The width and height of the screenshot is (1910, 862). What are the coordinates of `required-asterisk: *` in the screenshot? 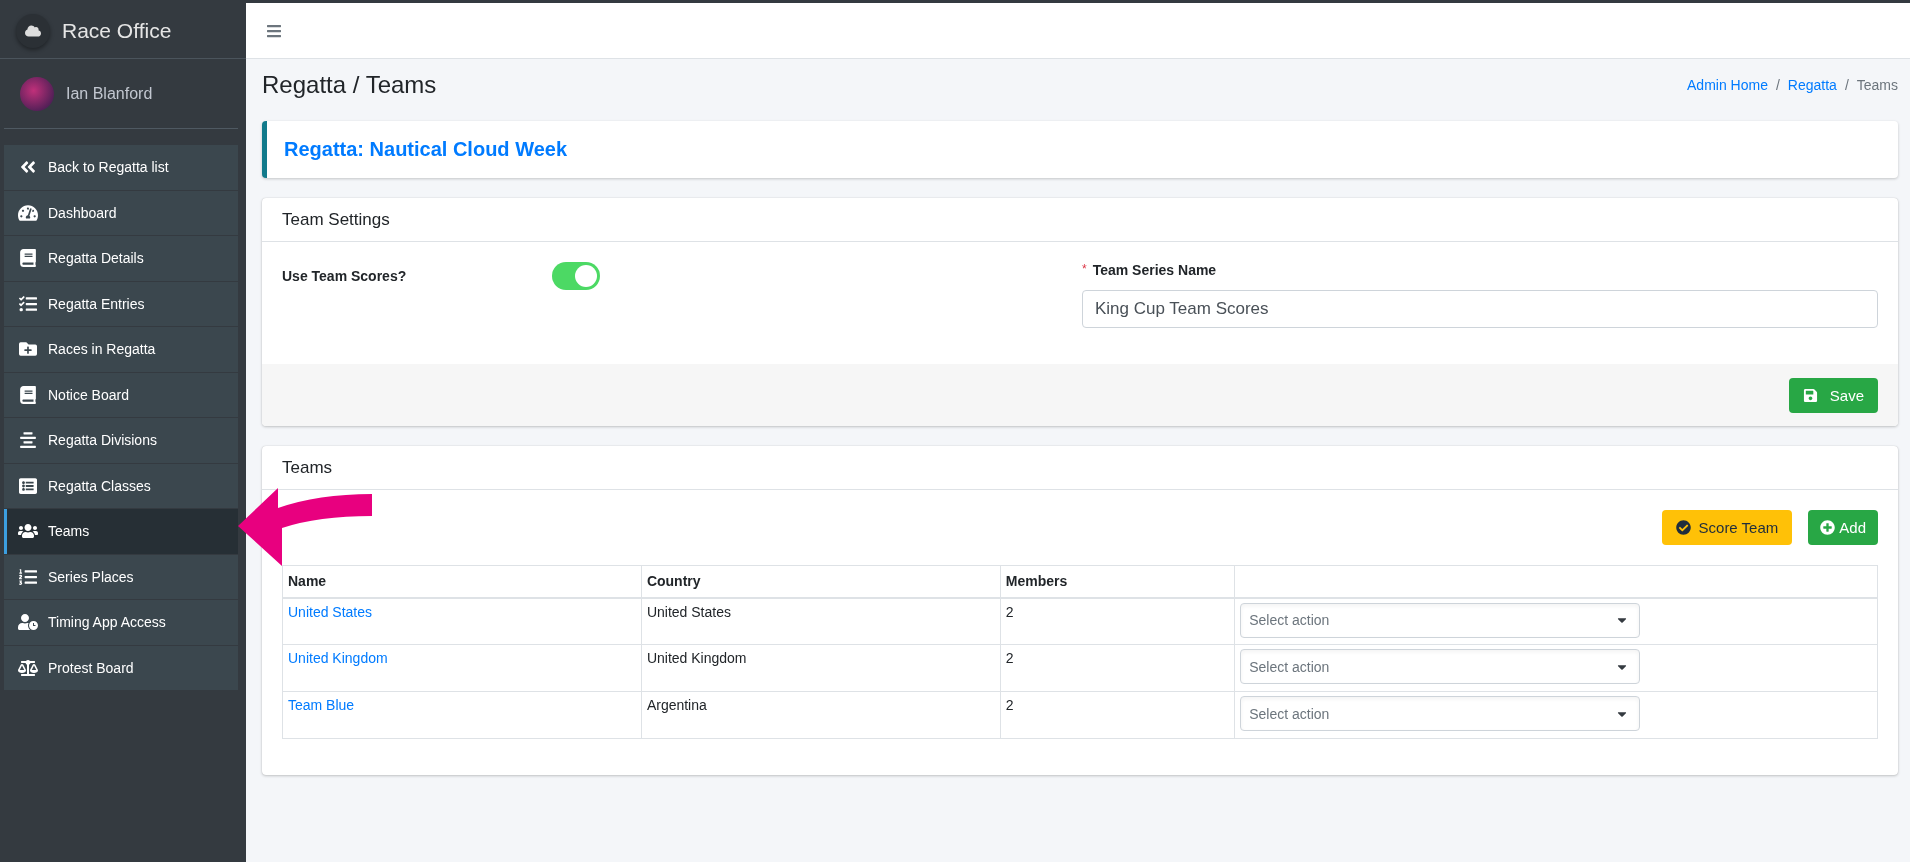 It's located at (1084, 270).